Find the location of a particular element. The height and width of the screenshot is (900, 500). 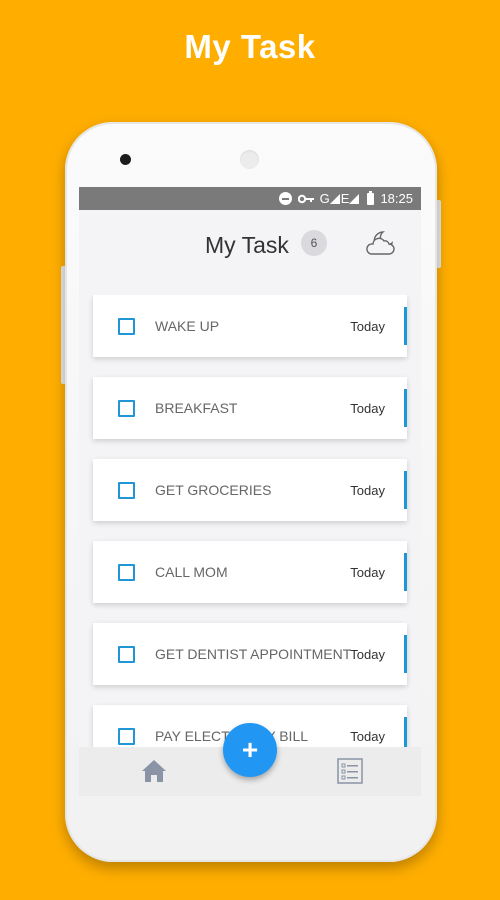

task-label: GET GROCERIES is located at coordinates (213, 490).